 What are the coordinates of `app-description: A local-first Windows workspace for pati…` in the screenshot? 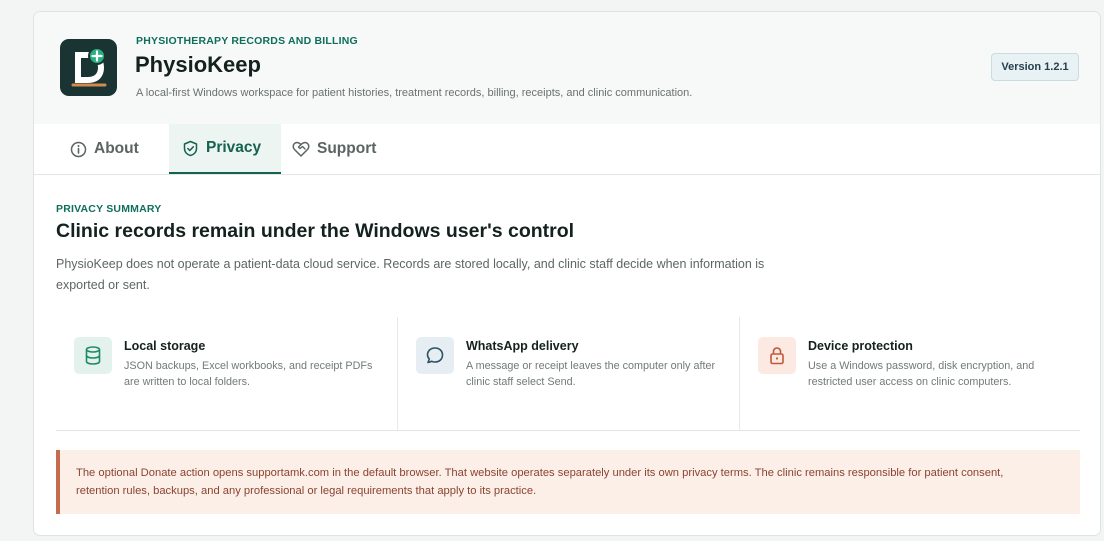 It's located at (414, 93).